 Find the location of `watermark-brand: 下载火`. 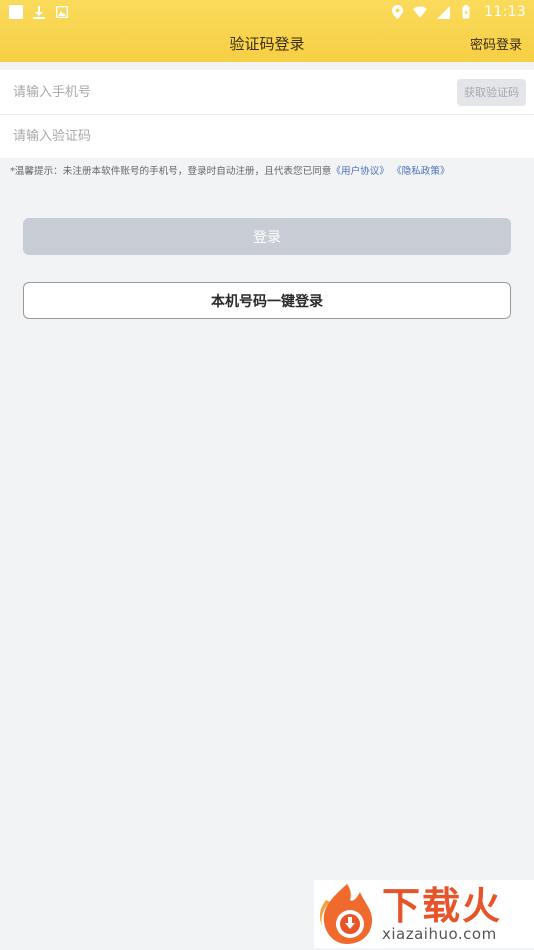

watermark-brand: 下载火 is located at coordinates (442, 906).